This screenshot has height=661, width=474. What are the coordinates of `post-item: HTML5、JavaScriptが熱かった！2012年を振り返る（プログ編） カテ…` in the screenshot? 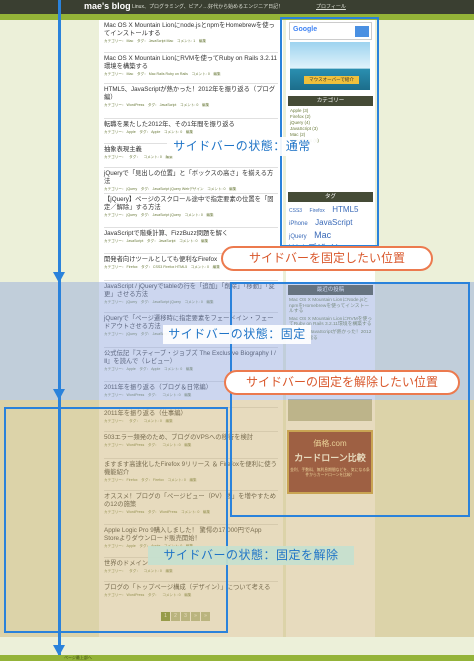 It's located at (191, 97).